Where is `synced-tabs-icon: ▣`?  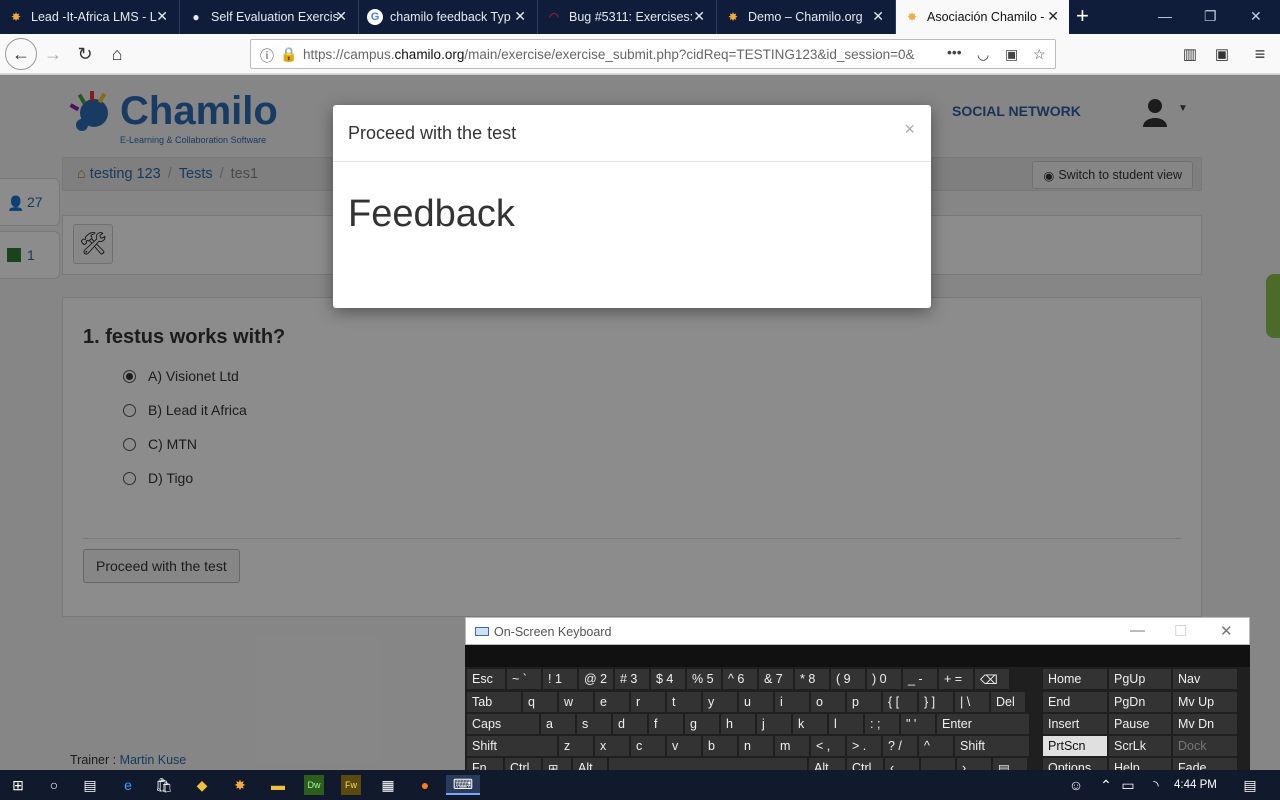 synced-tabs-icon: ▣ is located at coordinates (1222, 54).